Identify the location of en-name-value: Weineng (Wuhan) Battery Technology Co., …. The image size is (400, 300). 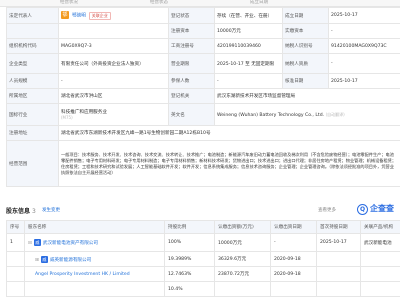
(271, 115).